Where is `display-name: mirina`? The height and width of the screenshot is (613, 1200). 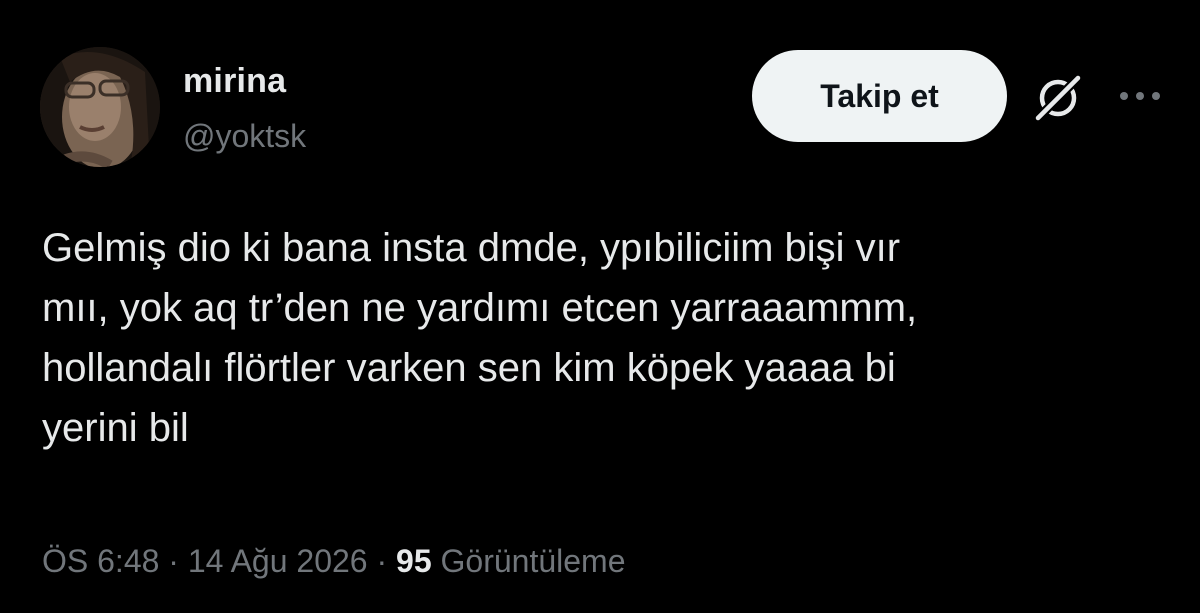
display-name: mirina is located at coordinates (234, 81).